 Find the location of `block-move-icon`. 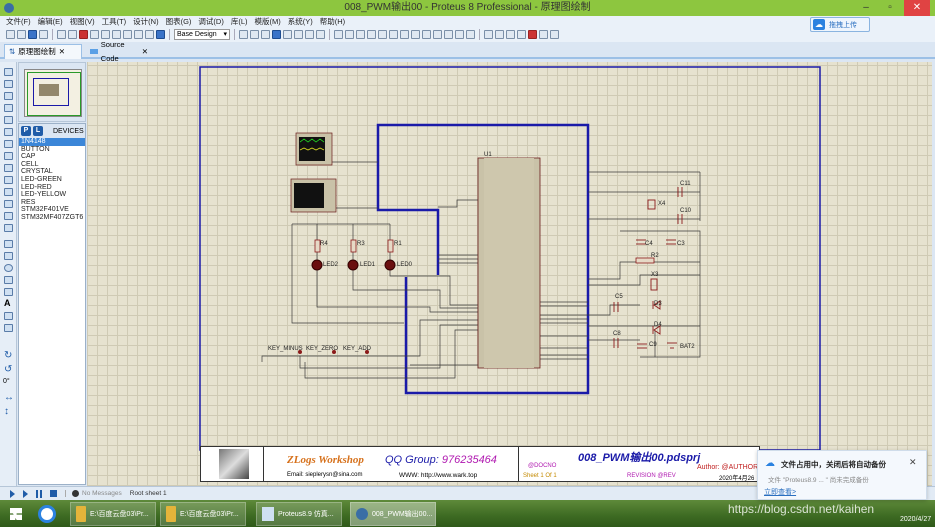

block-move-icon is located at coordinates (404, 34).